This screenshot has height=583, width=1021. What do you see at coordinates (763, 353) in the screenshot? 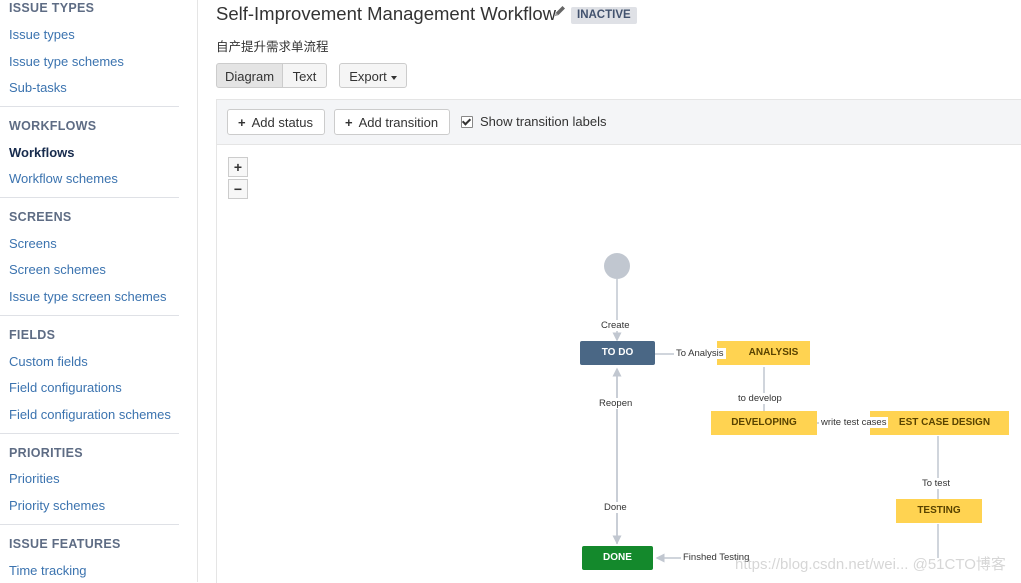
I see `status-analysis: ANALYSIS` at bounding box center [763, 353].